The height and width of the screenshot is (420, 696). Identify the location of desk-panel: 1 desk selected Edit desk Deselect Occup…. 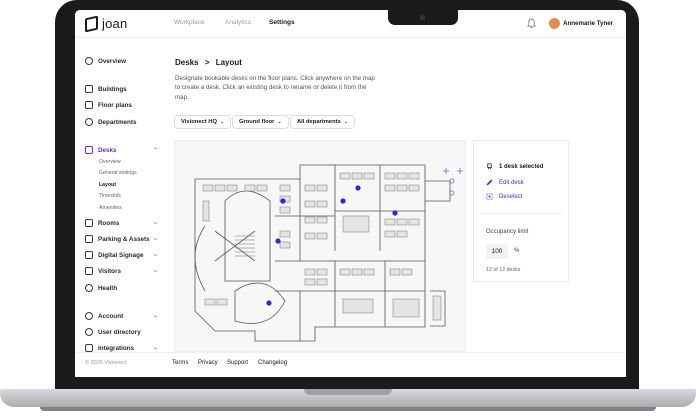
(521, 211).